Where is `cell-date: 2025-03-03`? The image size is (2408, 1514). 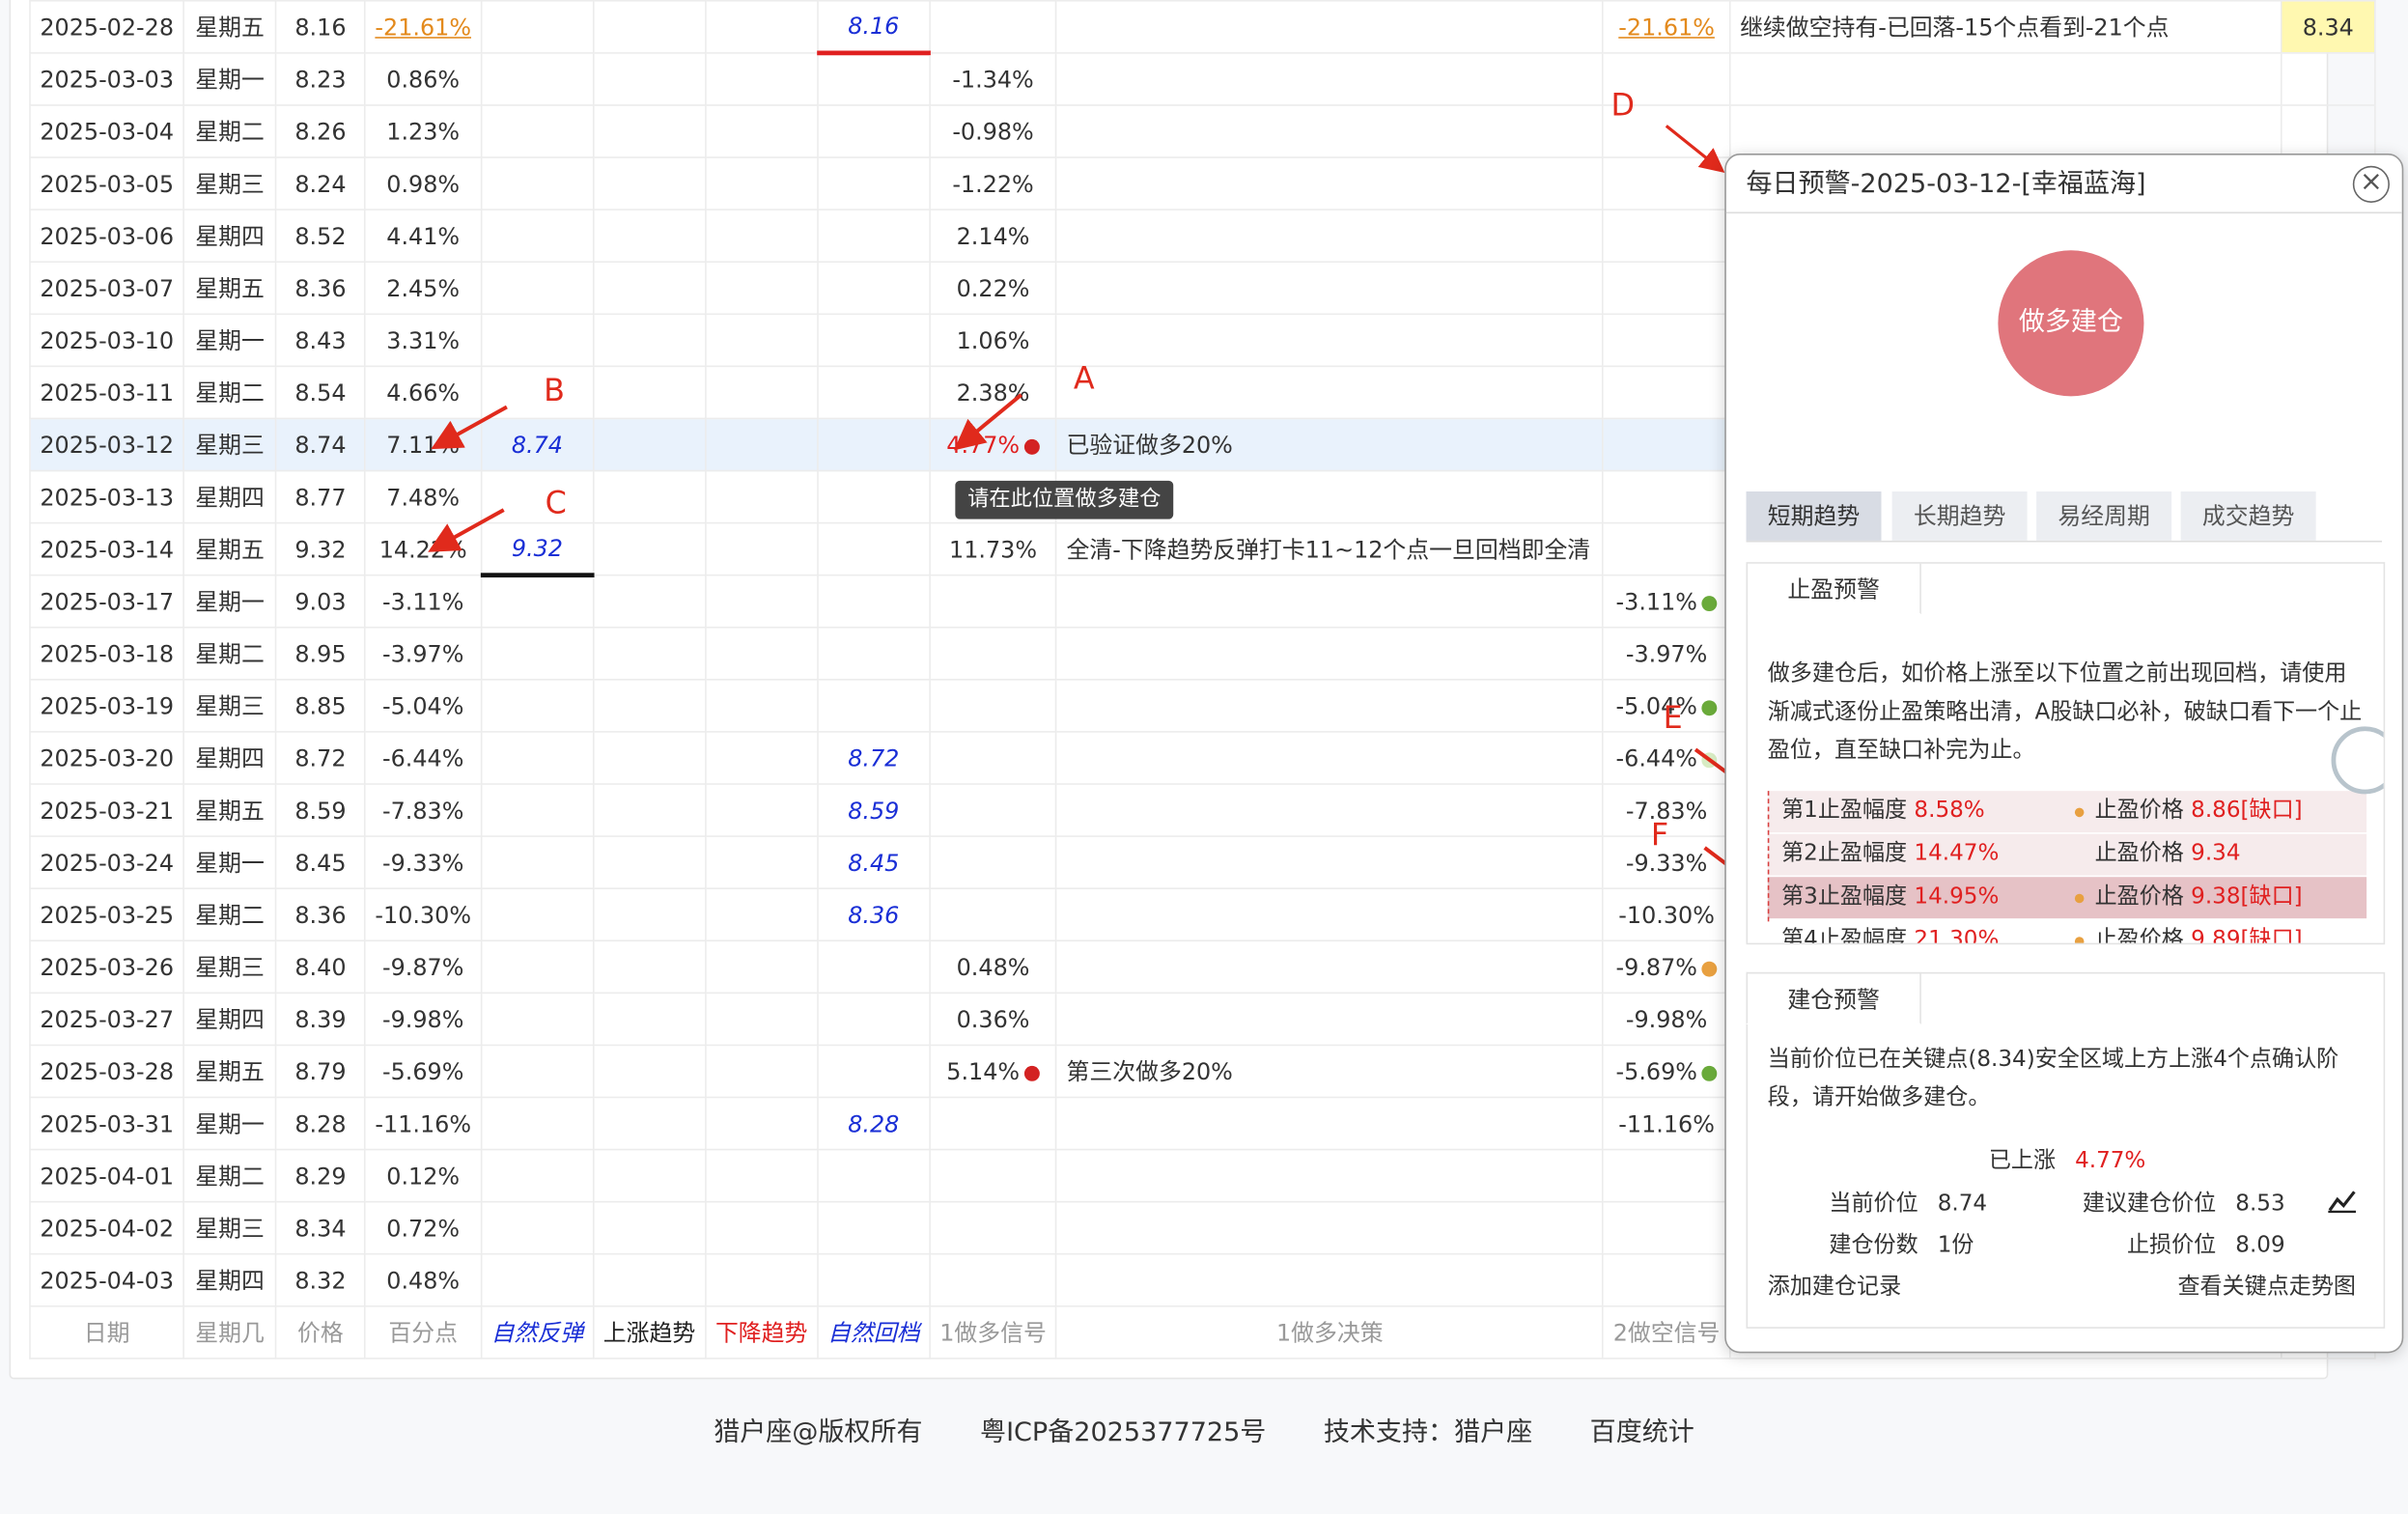 cell-date: 2025-03-03 is located at coordinates (107, 79).